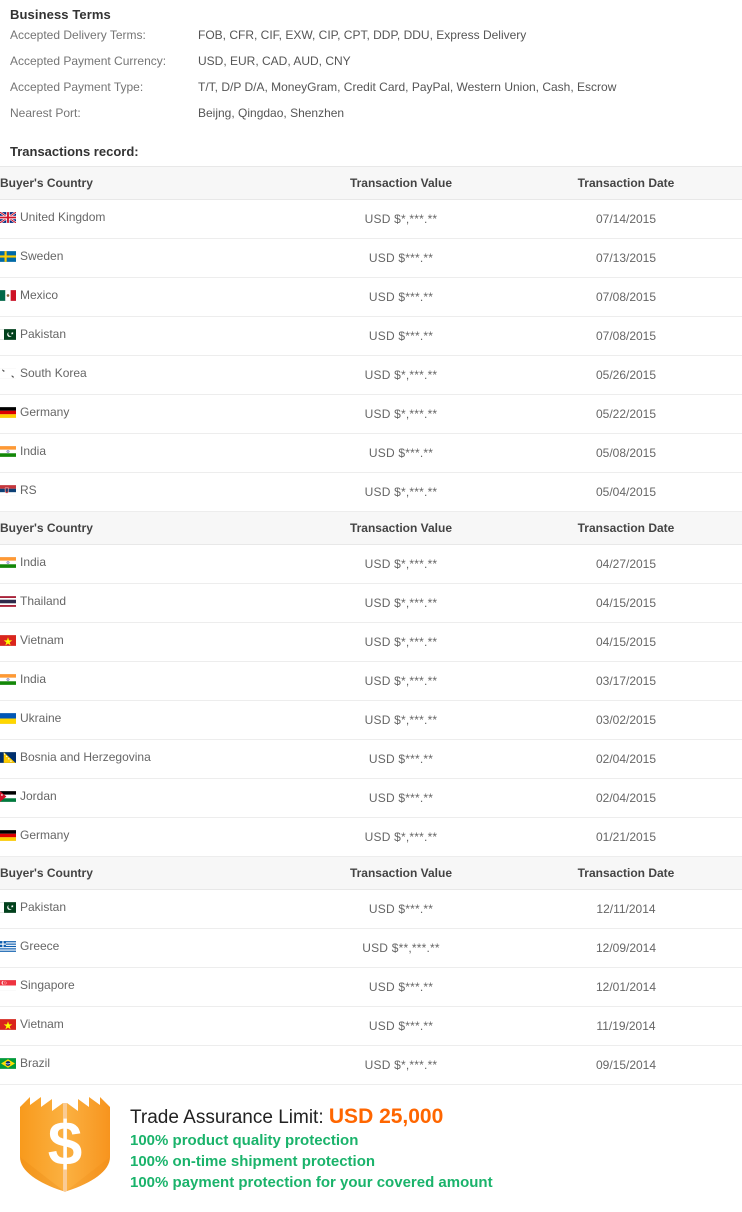 This screenshot has width=742, height=1212. Describe the element at coordinates (60, 14) in the screenshot. I see `business-terms-title: Business Terms` at that location.